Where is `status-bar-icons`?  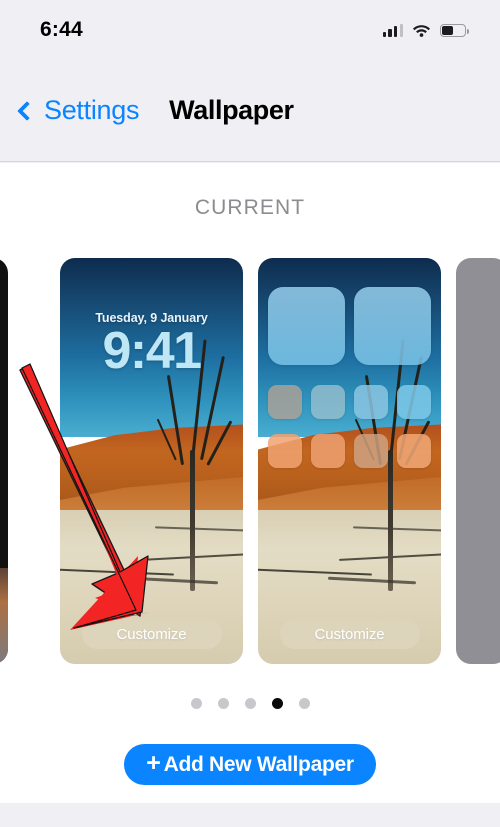 status-bar-icons is located at coordinates (425, 30).